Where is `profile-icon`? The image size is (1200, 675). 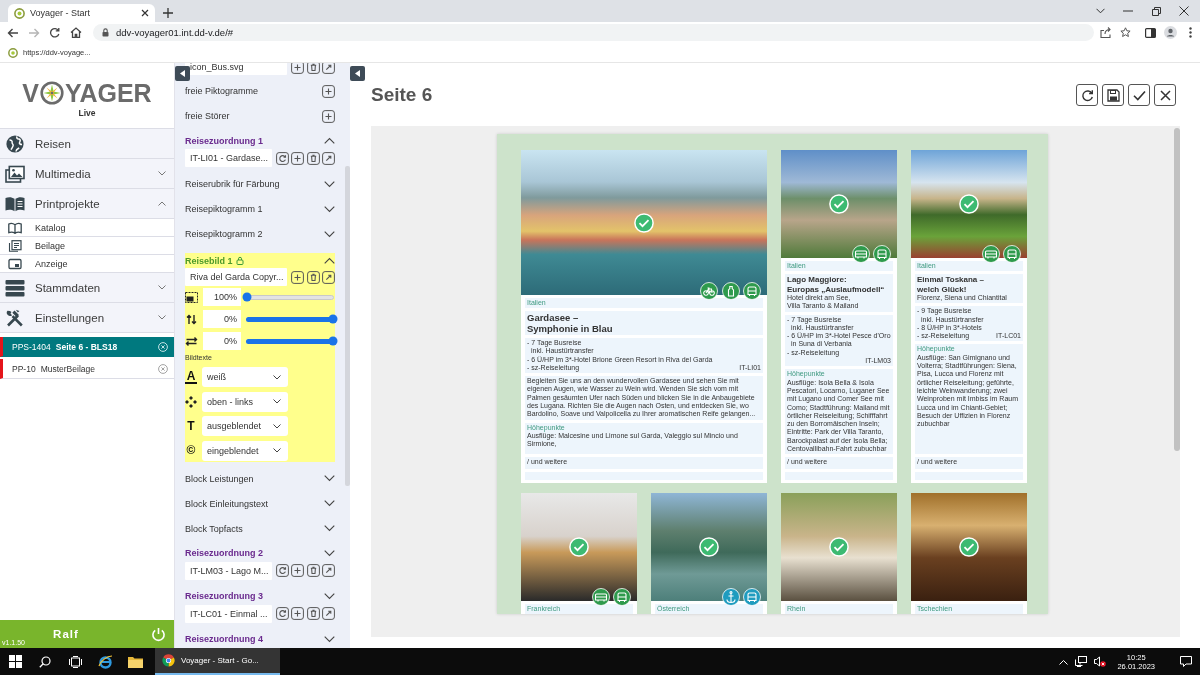
profile-icon is located at coordinates (1170, 32).